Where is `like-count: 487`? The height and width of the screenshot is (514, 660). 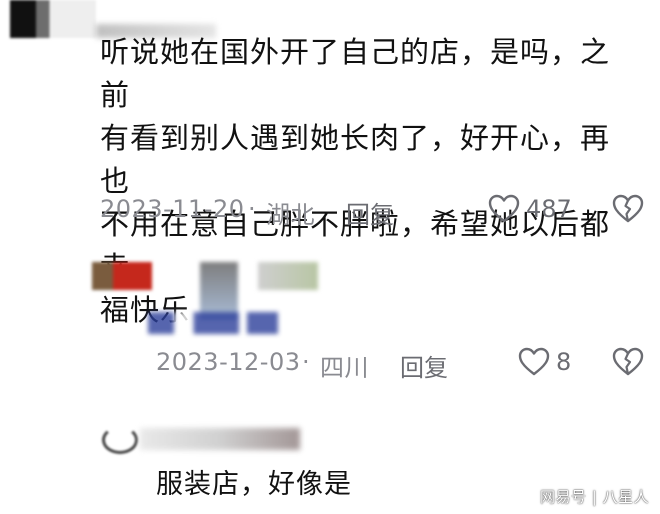 like-count: 487 is located at coordinates (549, 209).